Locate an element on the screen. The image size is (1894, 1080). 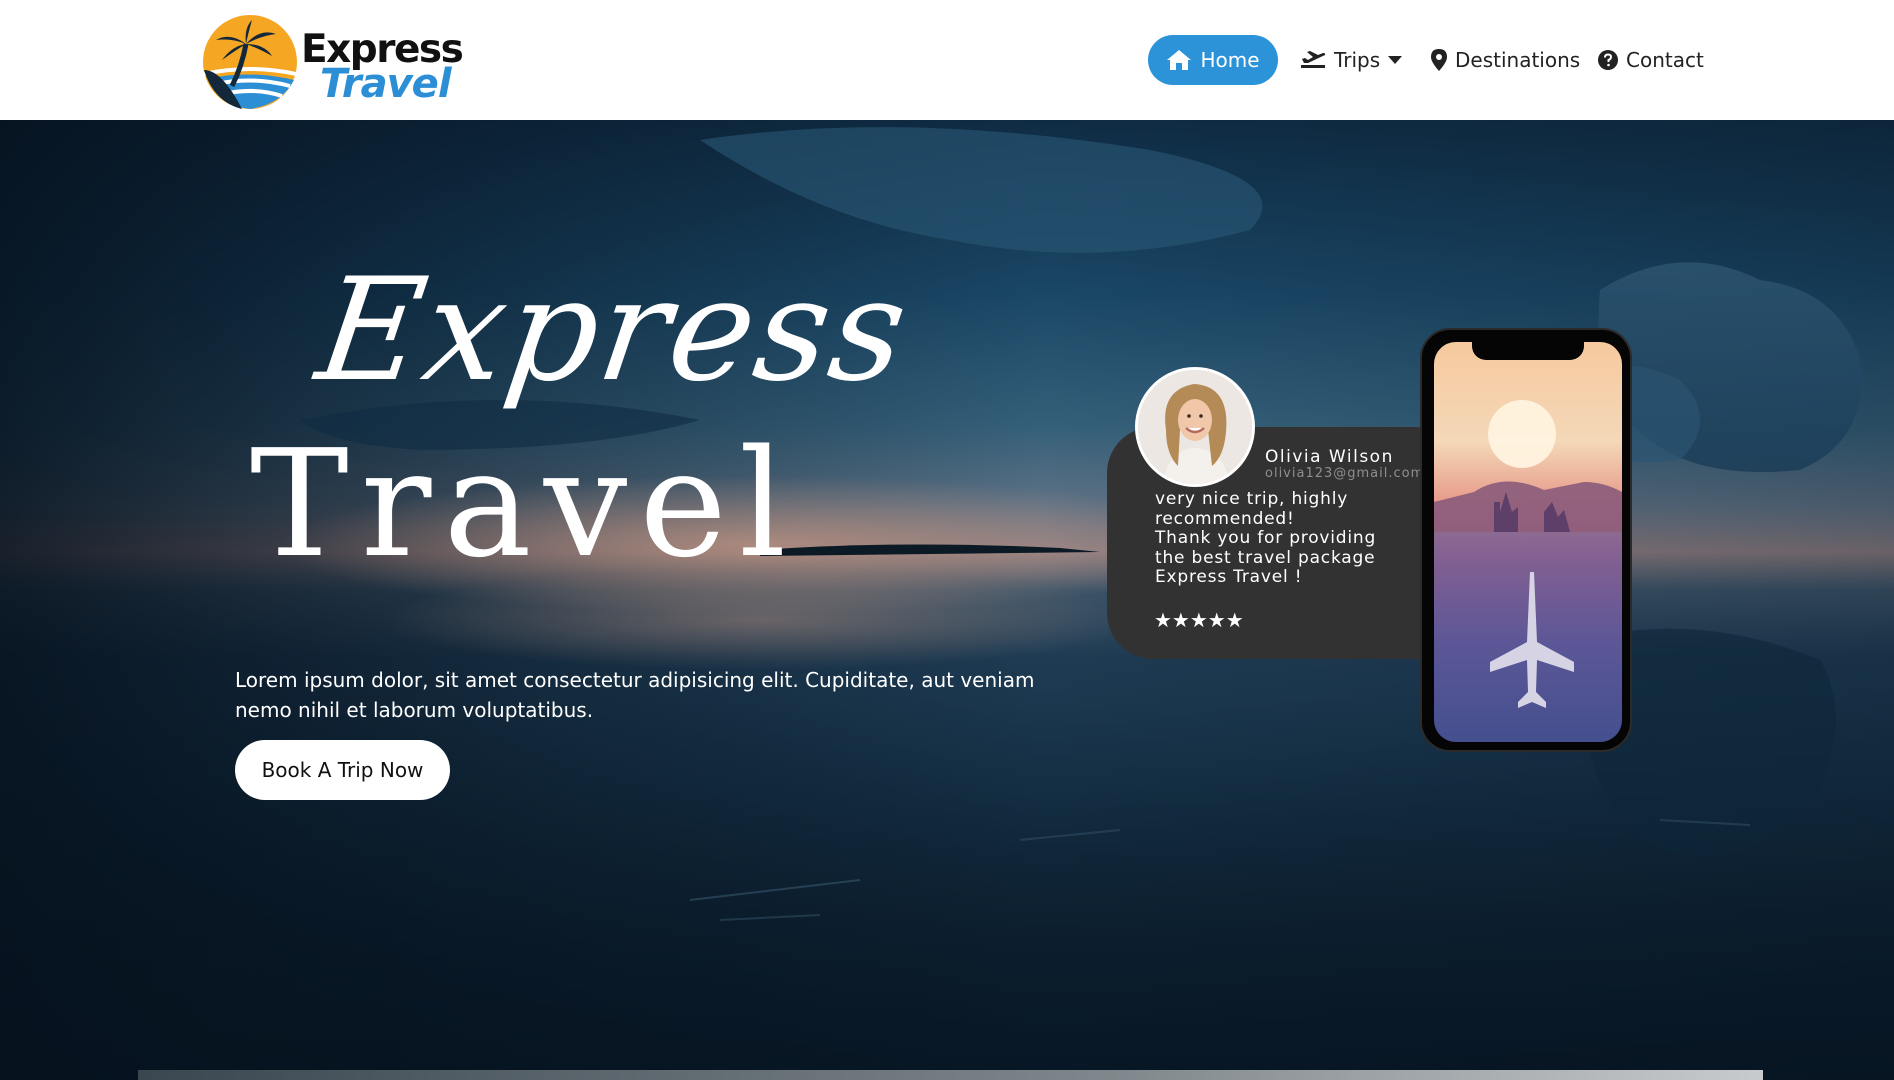
sunset-airplane-image is located at coordinates (1528, 542).